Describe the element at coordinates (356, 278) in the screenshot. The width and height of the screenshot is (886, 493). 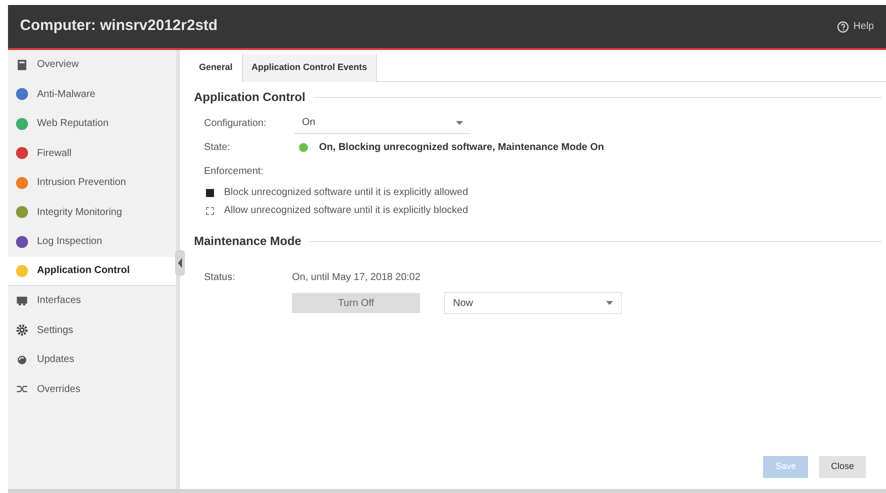
I see `status-text: On, until May 17, 2018 20:02` at that location.